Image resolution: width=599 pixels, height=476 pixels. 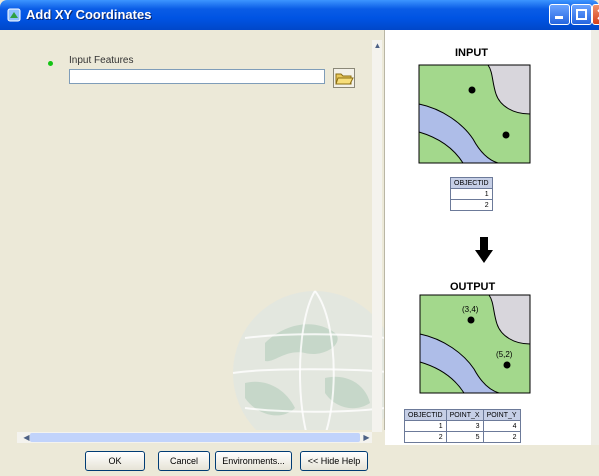 I want to click on browse-button, so click(x=344, y=78).